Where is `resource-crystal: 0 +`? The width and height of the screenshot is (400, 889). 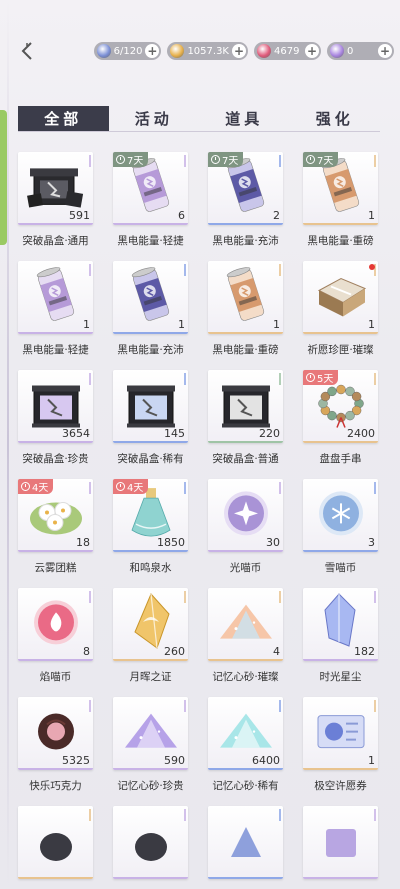 resource-crystal: 0 + is located at coordinates (360, 51).